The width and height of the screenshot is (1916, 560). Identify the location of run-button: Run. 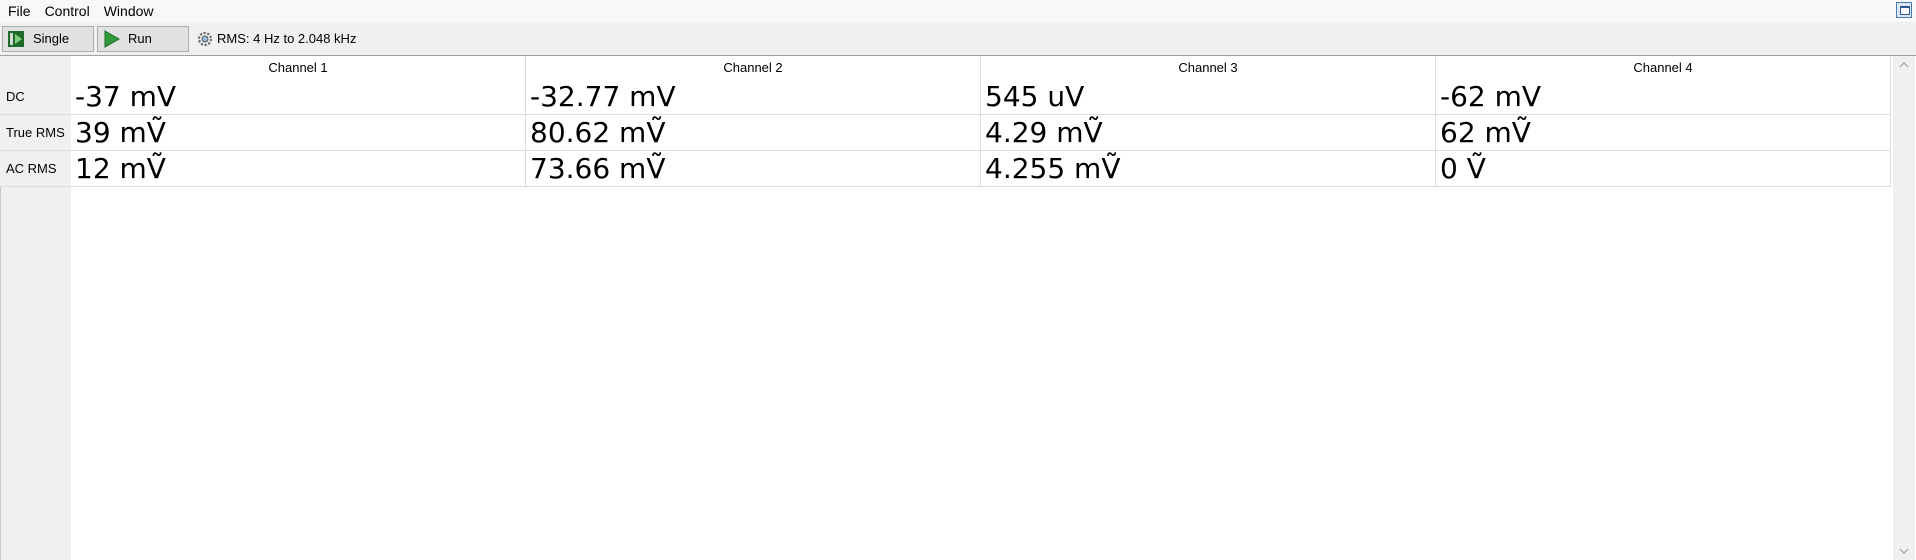
(143, 38).